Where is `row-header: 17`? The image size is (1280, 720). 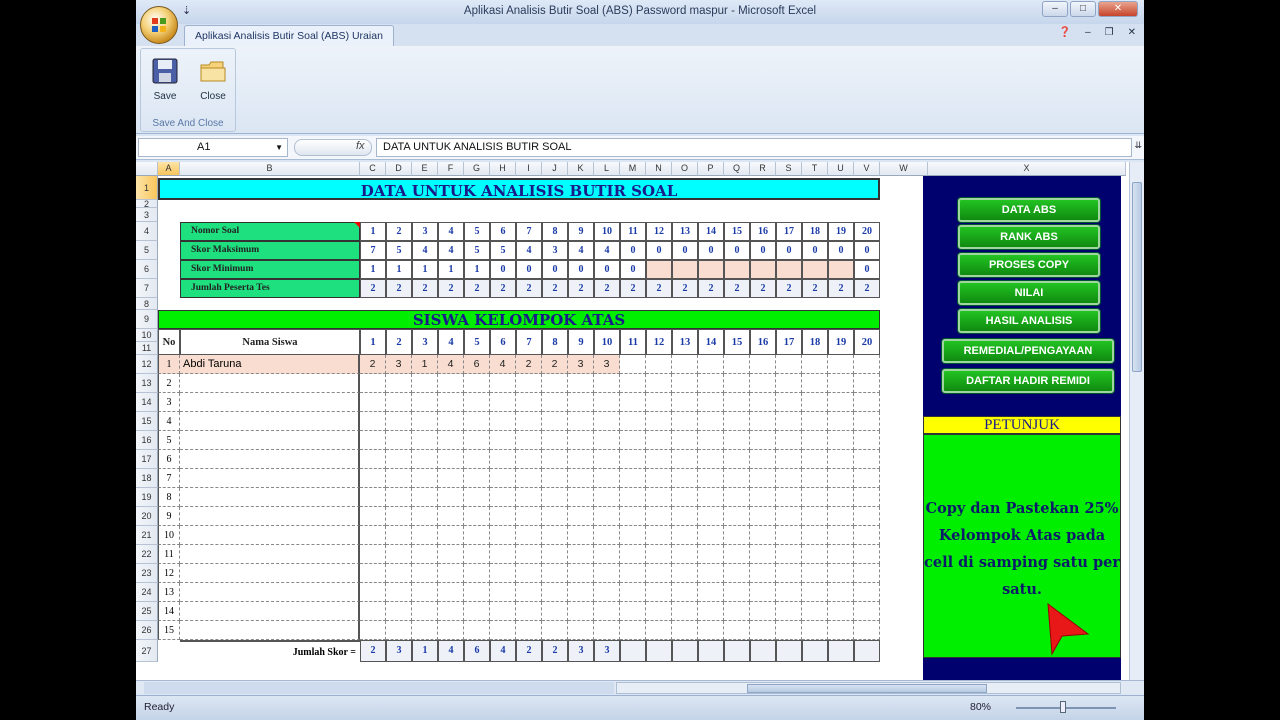 row-header: 17 is located at coordinates (147, 459).